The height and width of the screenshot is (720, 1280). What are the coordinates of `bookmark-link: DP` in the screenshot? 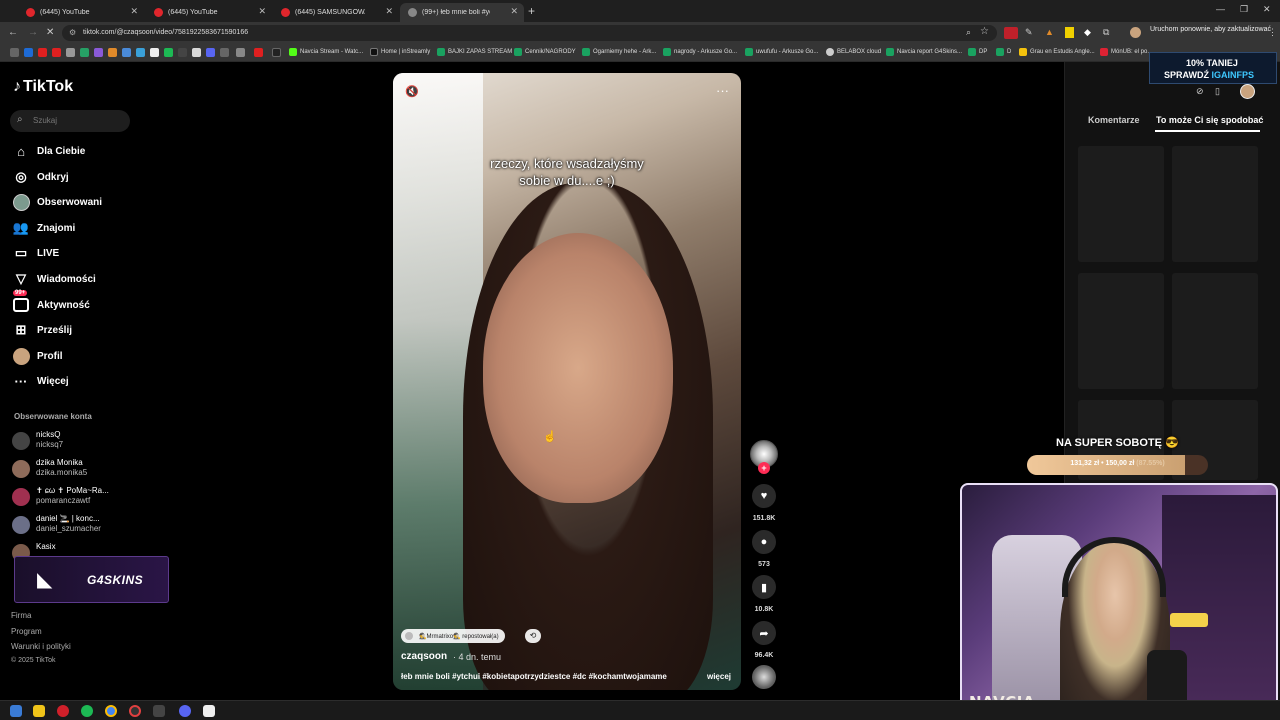 It's located at (977, 52).